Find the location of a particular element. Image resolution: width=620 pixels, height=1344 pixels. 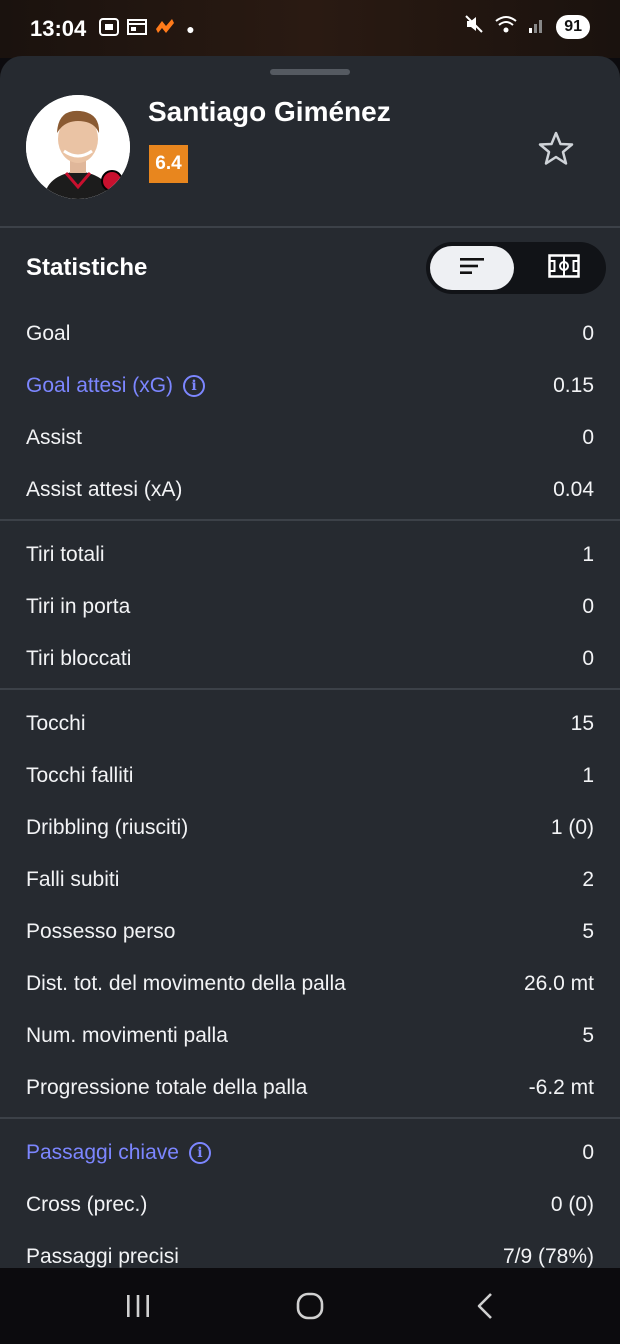

battery-indicator: 91 is located at coordinates (573, 26).